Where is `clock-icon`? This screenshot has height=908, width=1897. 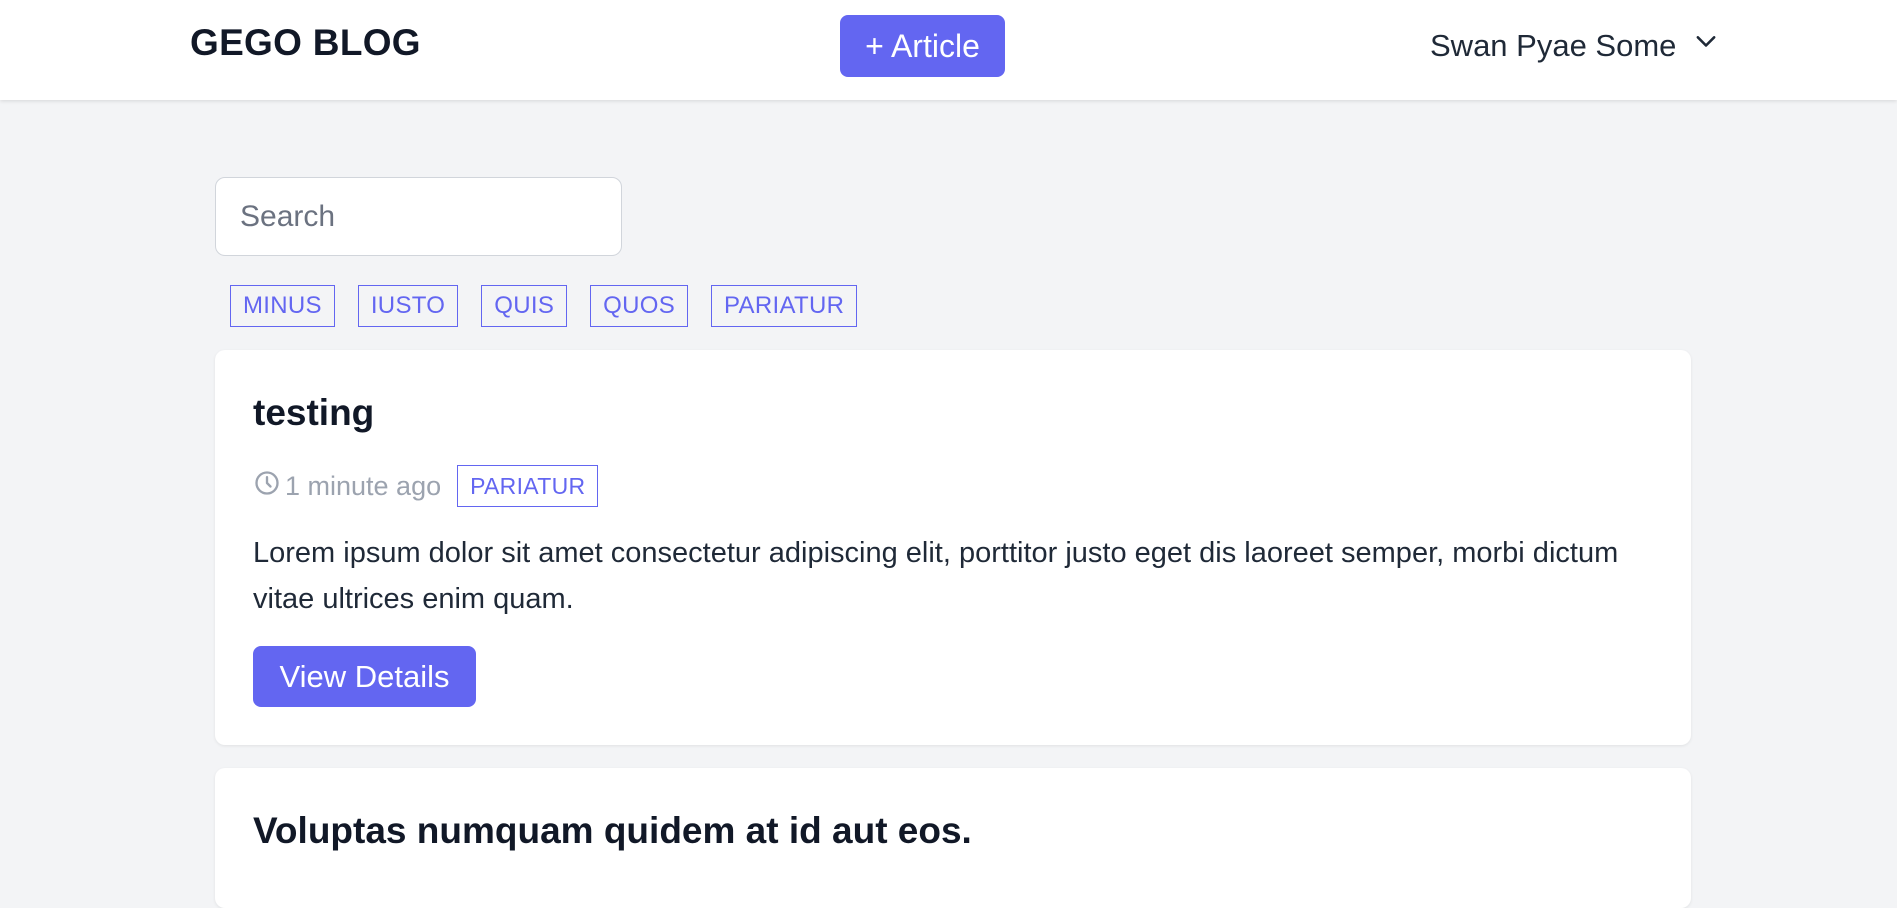 clock-icon is located at coordinates (267, 486).